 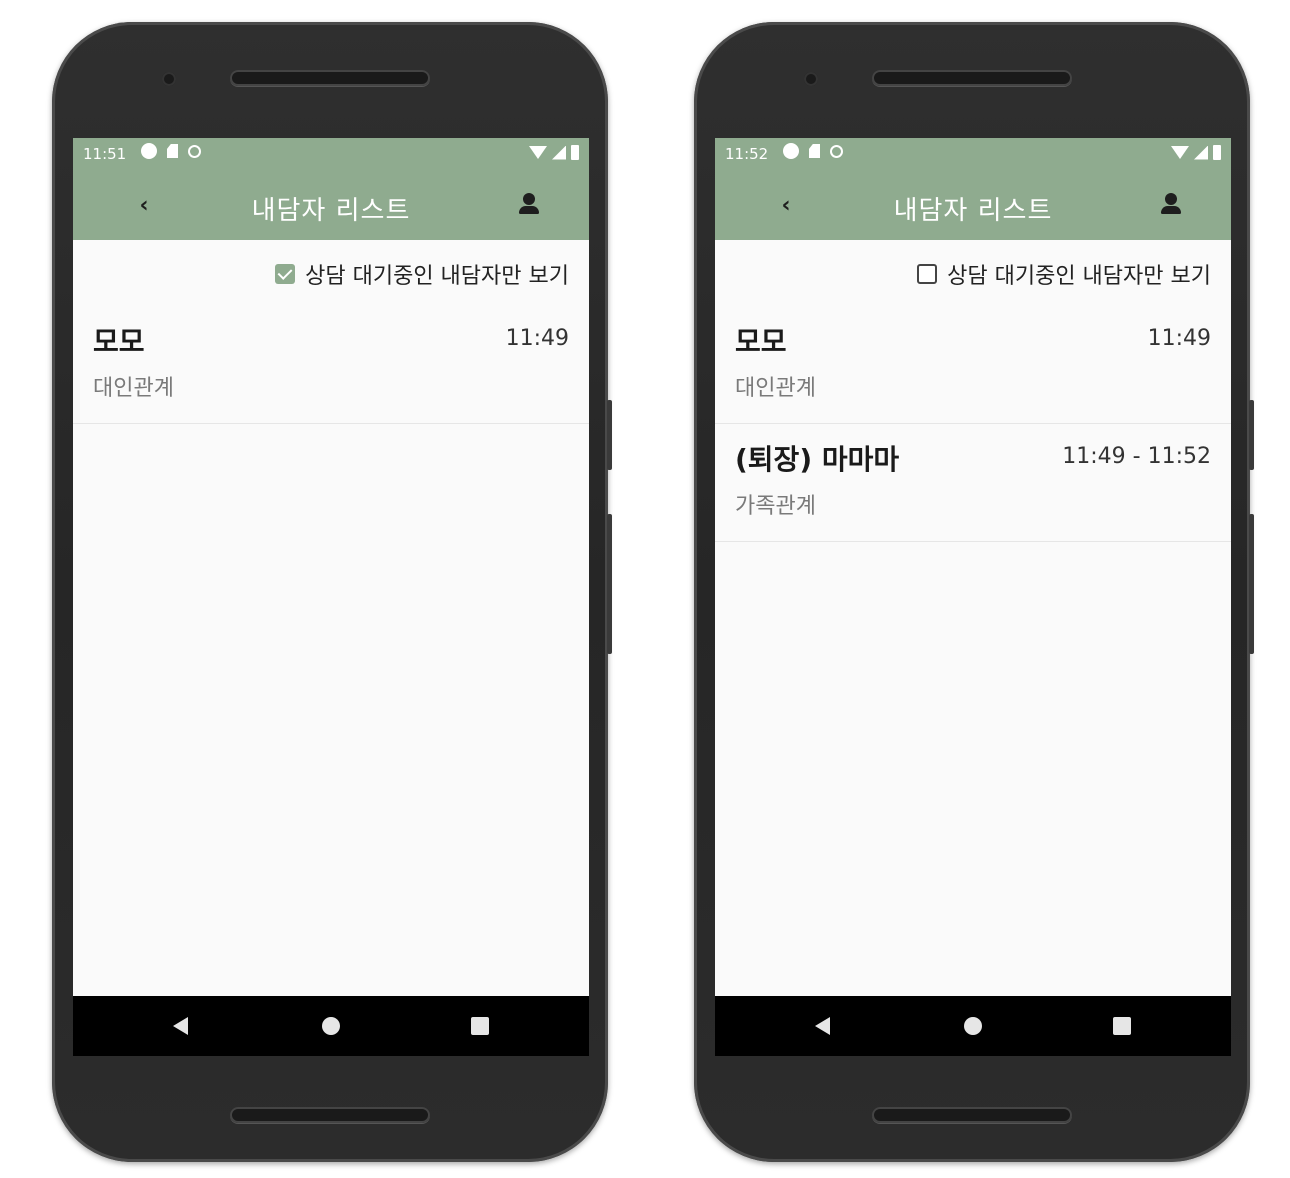 I want to click on client-relation: 가족관계, so click(x=775, y=506).